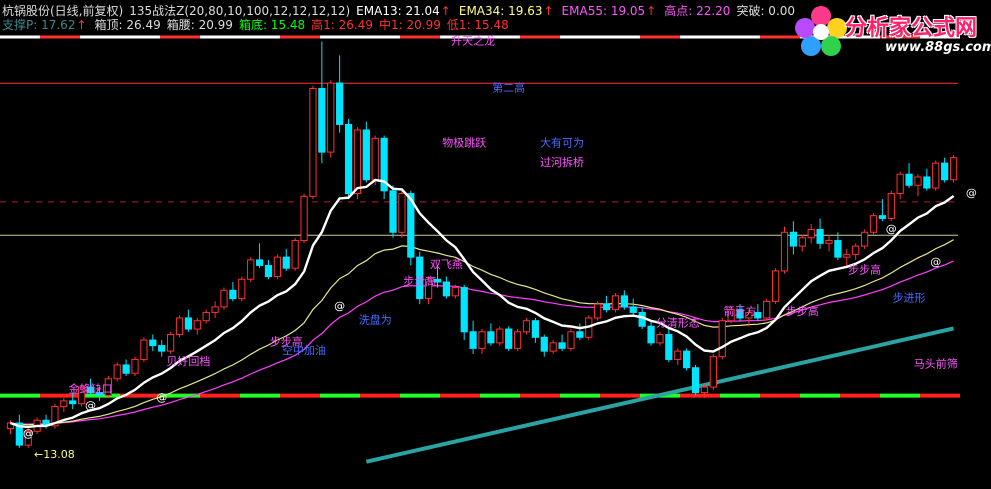  I want to click on pattern-label: 步进形, so click(909, 297).